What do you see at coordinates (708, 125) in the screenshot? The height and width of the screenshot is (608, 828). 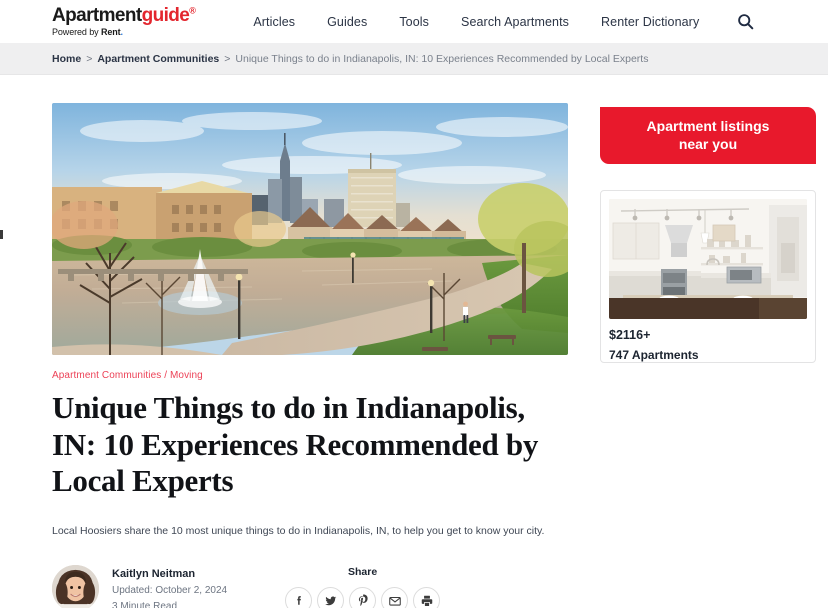 I see `banner-line-1: Apartment listings` at bounding box center [708, 125].